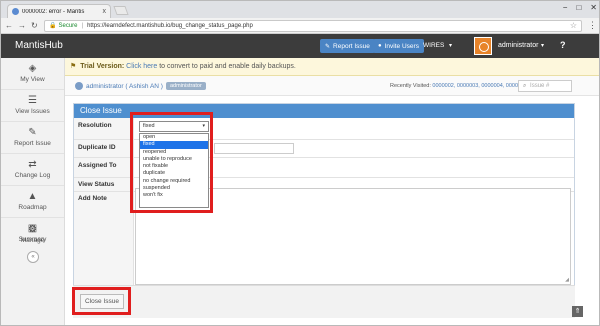 Image resolution: width=600 pixels, height=326 pixels. I want to click on window-controls: − □ ✕, so click(580, 7).